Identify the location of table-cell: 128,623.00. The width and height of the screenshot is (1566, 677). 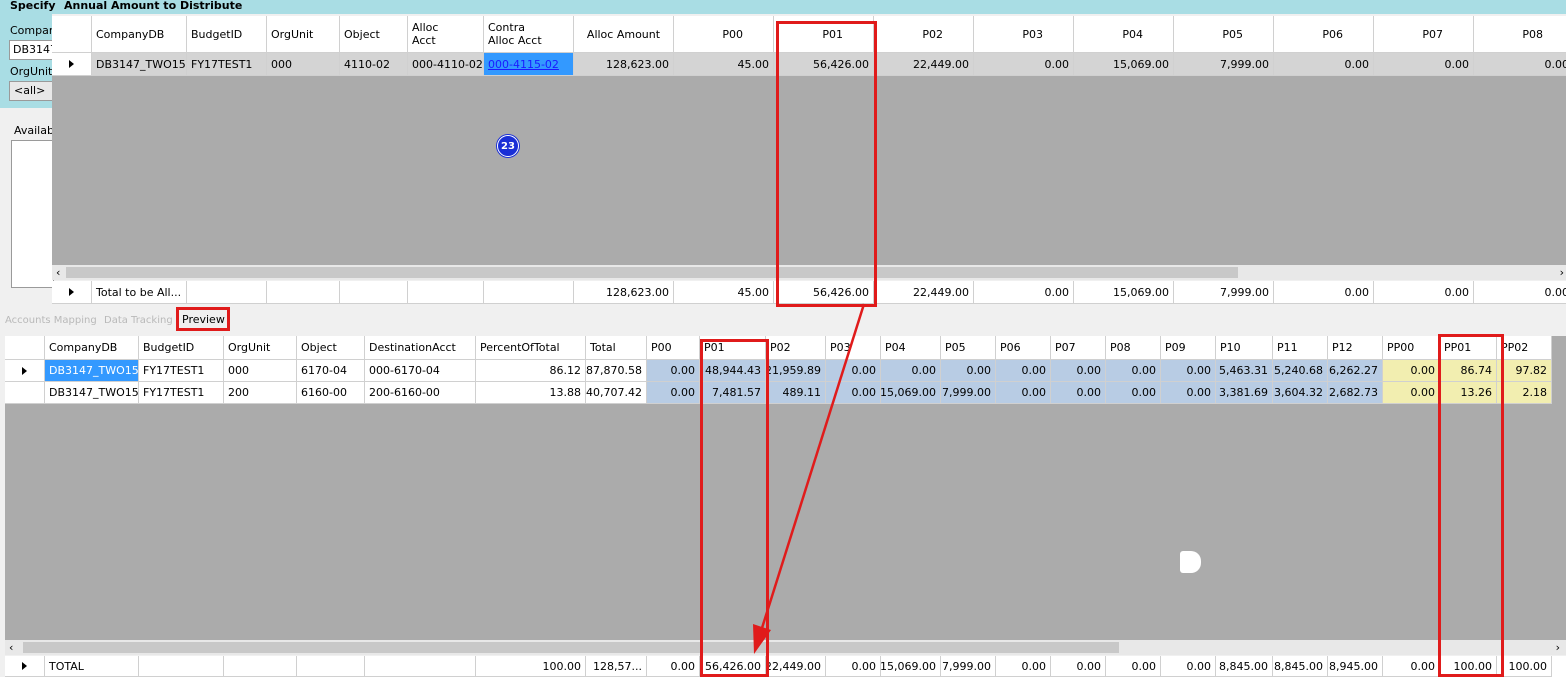
(624, 64).